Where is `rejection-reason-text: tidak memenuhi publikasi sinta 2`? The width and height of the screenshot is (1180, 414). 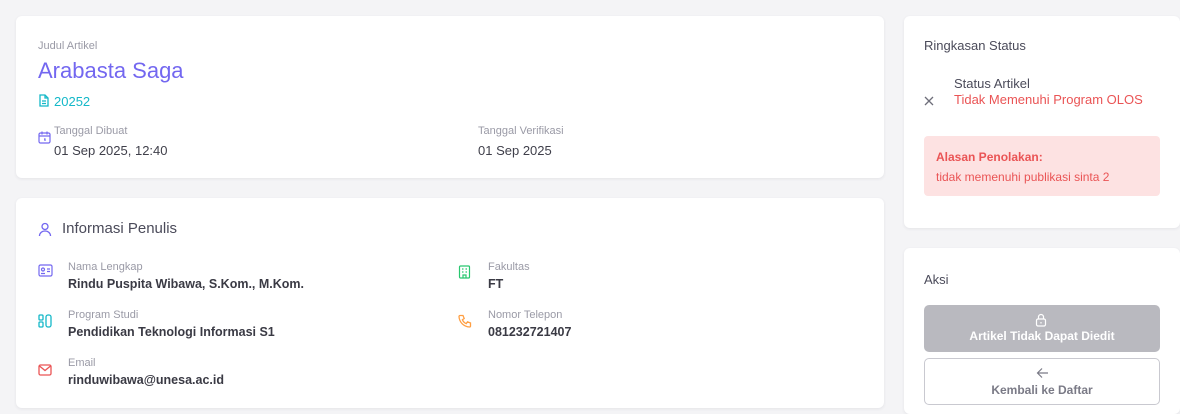
rejection-reason-text: tidak memenuhi publikasi sinta 2 is located at coordinates (1023, 177).